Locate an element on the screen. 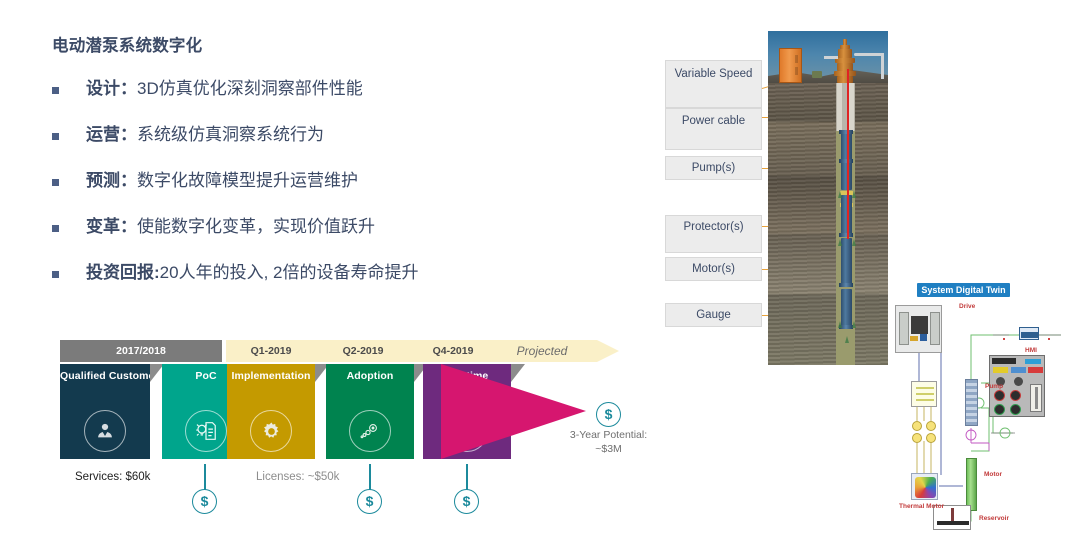 This screenshot has width=1080, height=537. esp-well-cross-section-image is located at coordinates (828, 198).